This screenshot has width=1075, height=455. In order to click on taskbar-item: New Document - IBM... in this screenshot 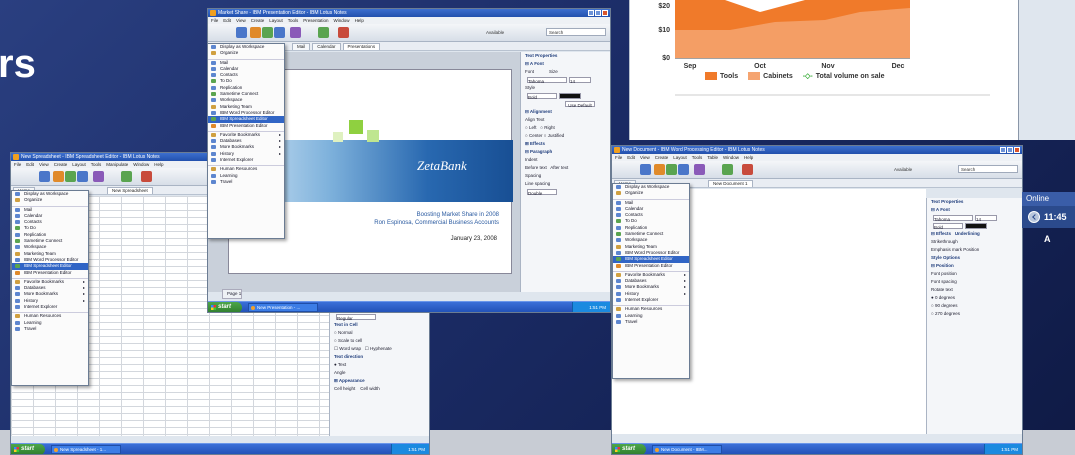, I will do `click(687, 449)`.